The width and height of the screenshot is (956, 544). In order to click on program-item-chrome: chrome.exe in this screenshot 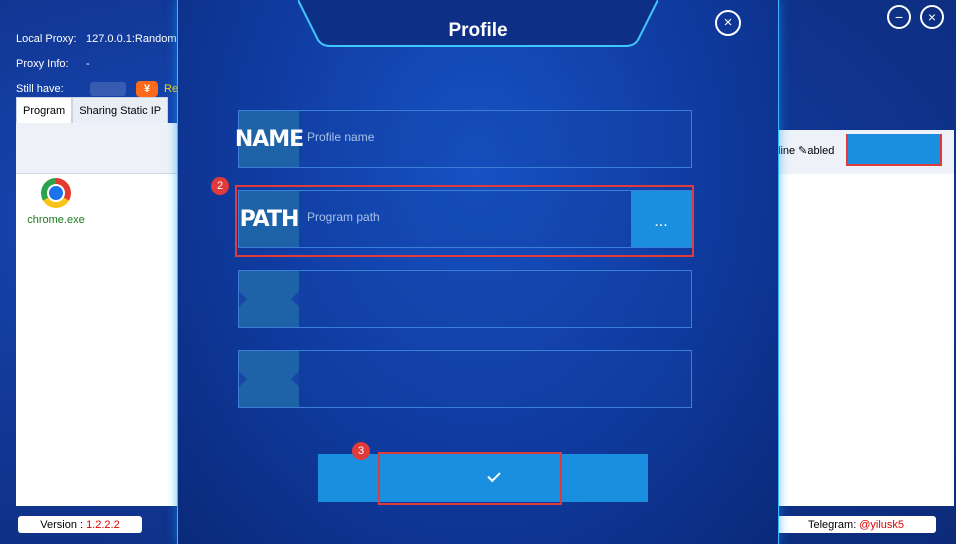, I will do `click(56, 202)`.